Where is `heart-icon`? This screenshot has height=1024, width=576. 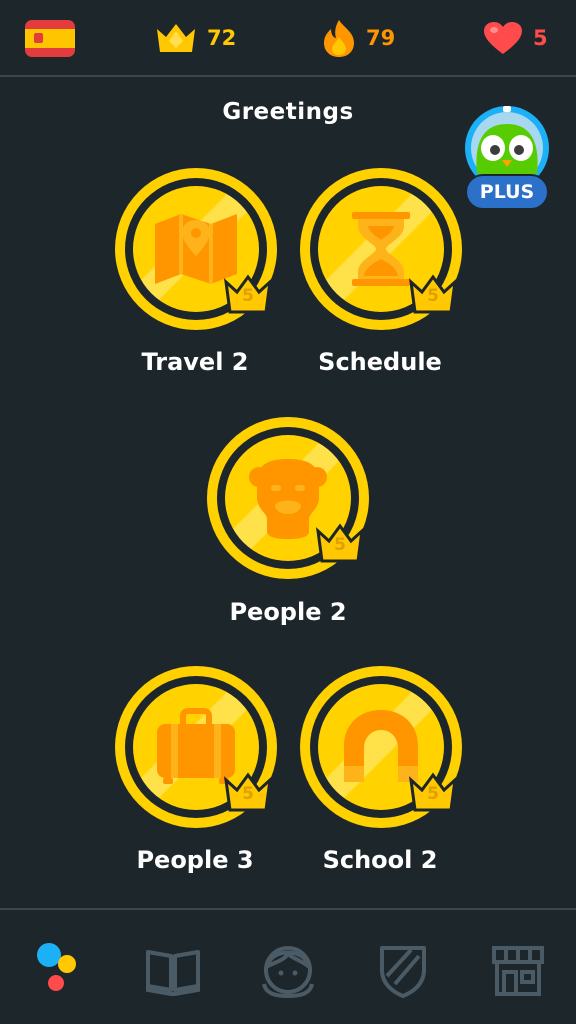
heart-icon is located at coordinates (503, 38).